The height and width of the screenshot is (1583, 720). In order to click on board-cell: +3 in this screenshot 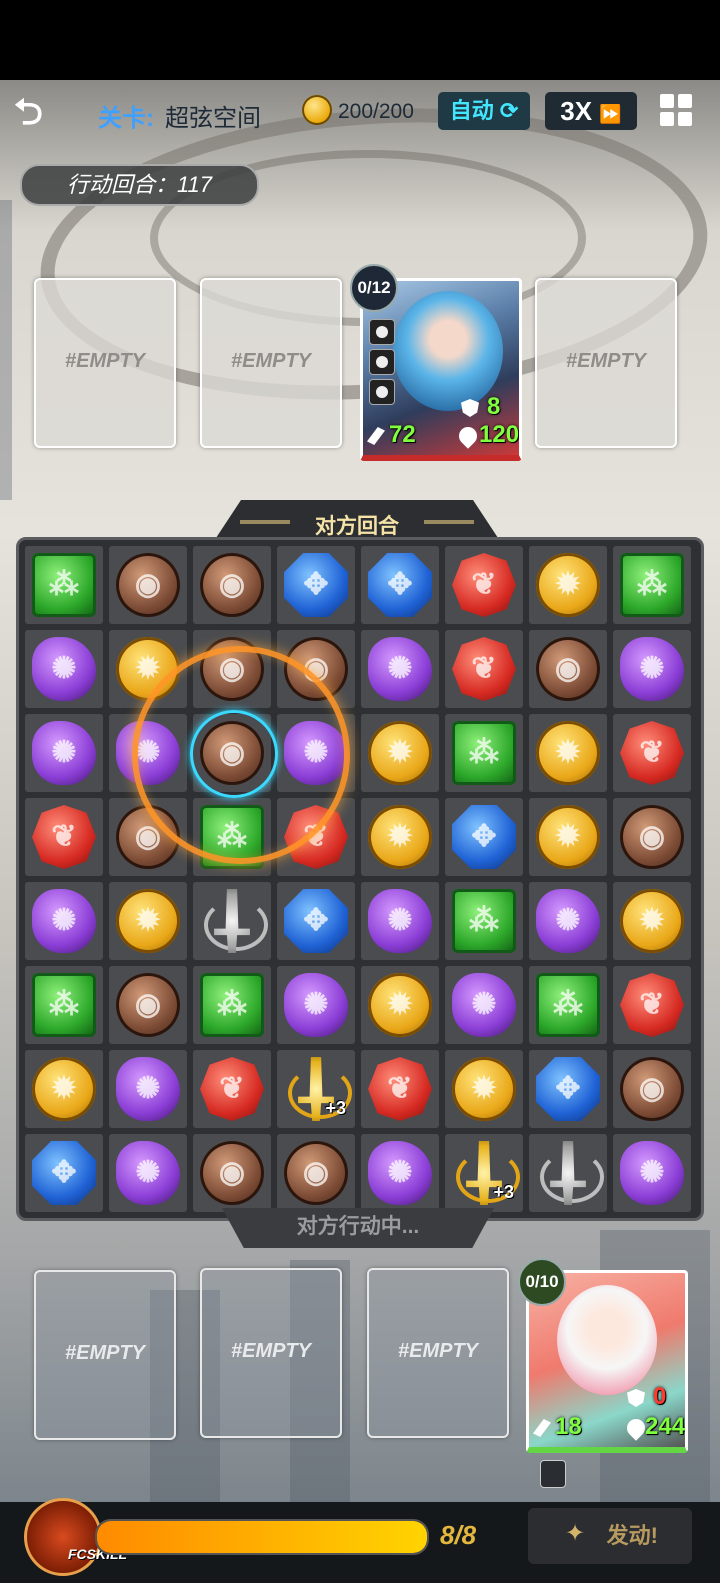, I will do `click(316, 1089)`.